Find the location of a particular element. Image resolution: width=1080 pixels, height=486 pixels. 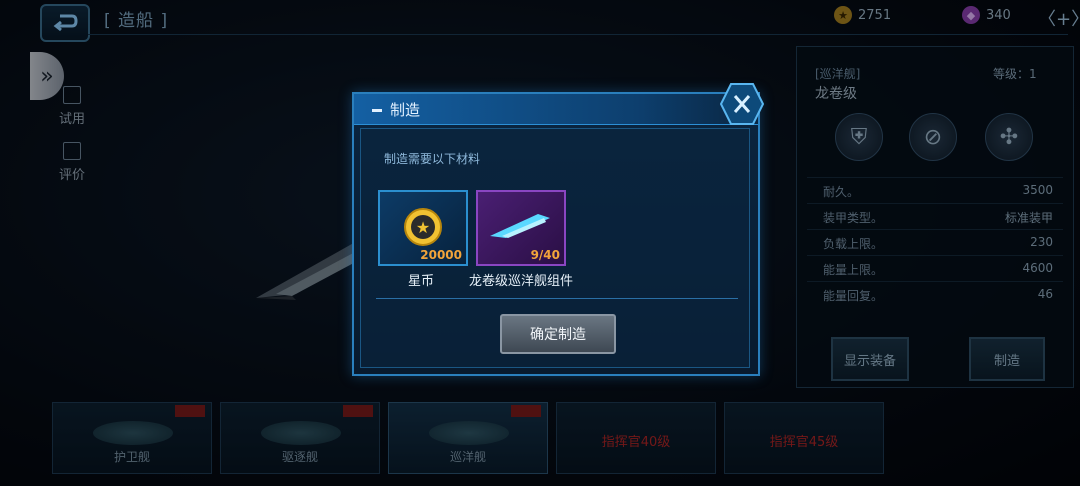

material-slot-star-coin: ★ 20000 is located at coordinates (423, 228).